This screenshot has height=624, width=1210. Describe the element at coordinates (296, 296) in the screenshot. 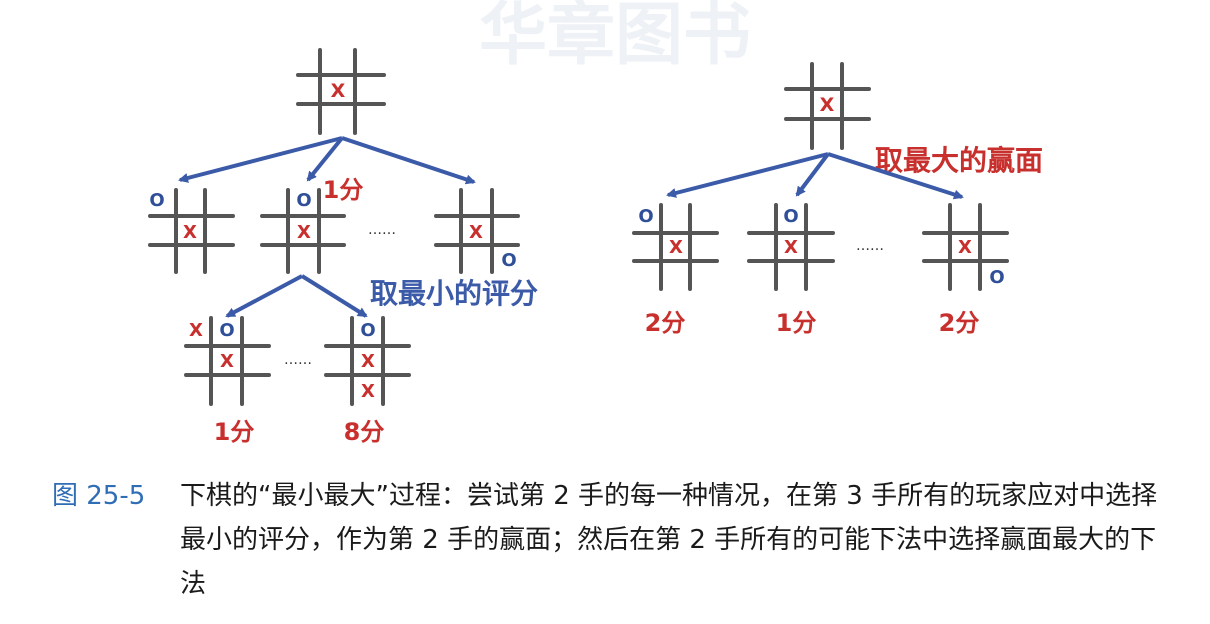

I see `arrows-level2-left` at that location.